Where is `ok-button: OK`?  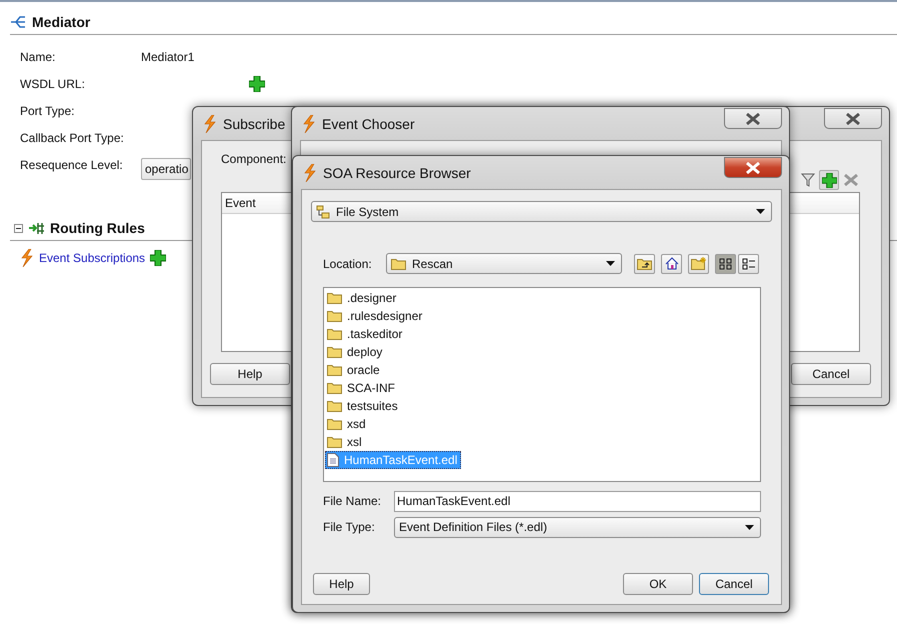 ok-button: OK is located at coordinates (658, 584).